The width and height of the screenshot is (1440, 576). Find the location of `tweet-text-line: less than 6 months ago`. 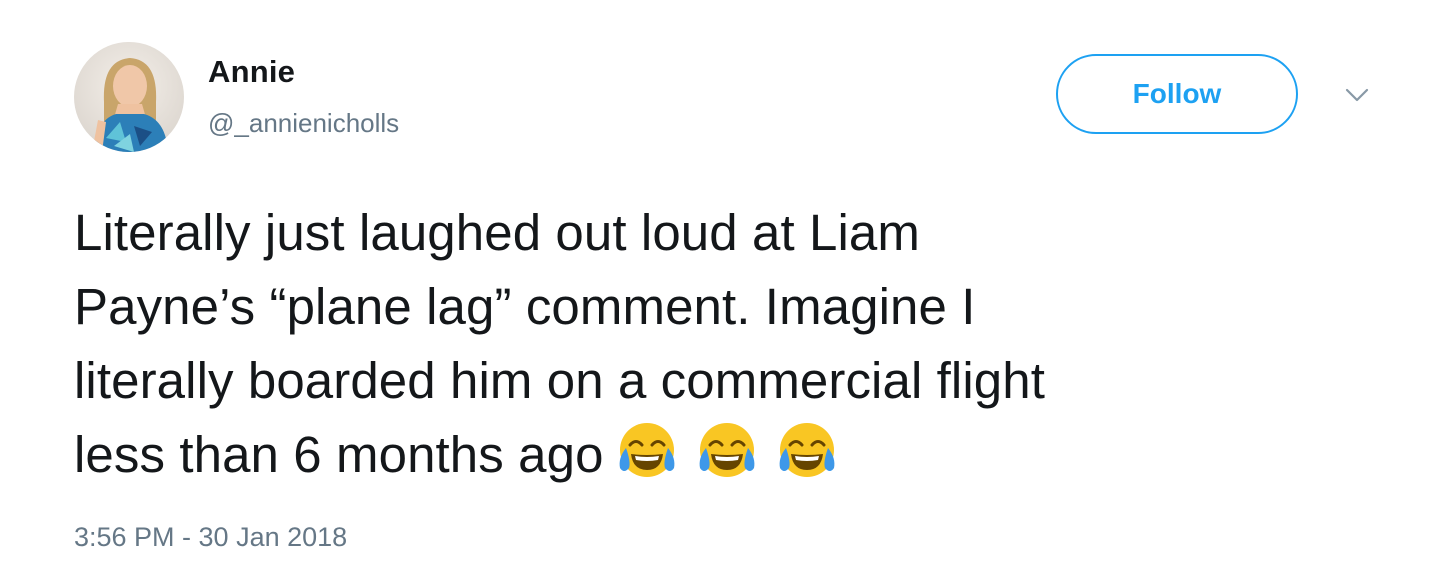

tweet-text-line: less than 6 months ago is located at coordinates (339, 454).